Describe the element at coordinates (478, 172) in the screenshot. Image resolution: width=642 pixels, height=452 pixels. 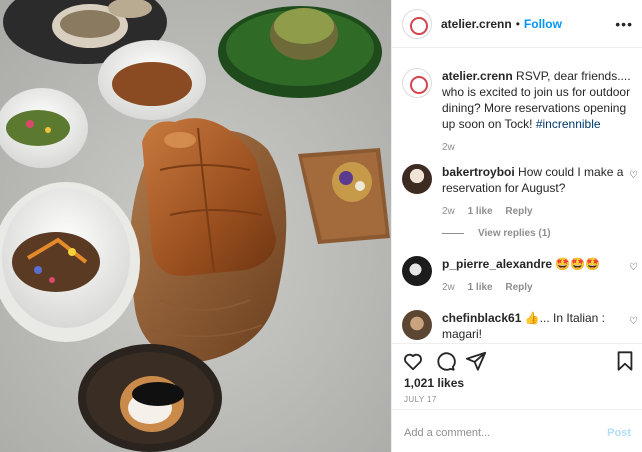
I see `comment-username: bakertroyboi` at that location.